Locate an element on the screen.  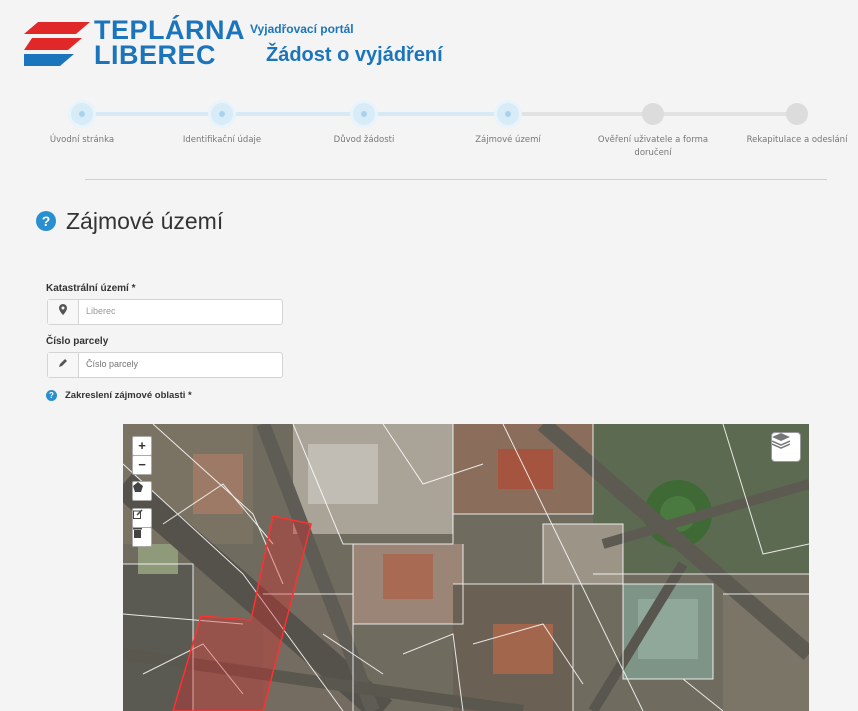
step-intro: Úvodní stránka is located at coordinates (82, 121).